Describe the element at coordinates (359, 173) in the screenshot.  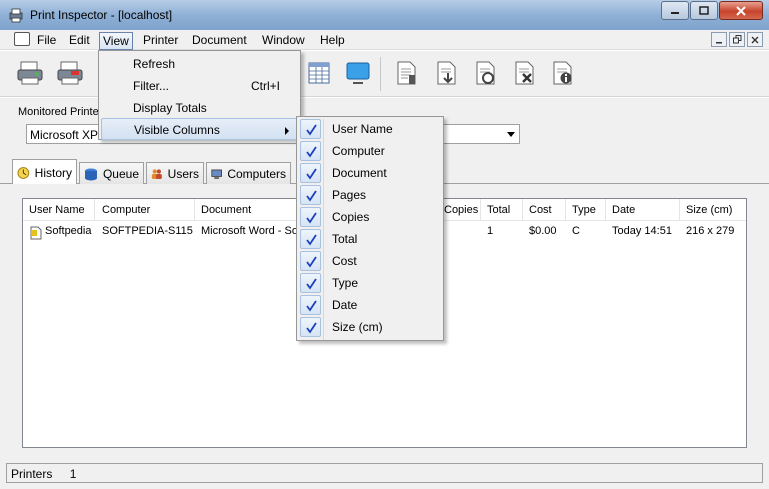
I see `column-toggle-label: Document` at that location.